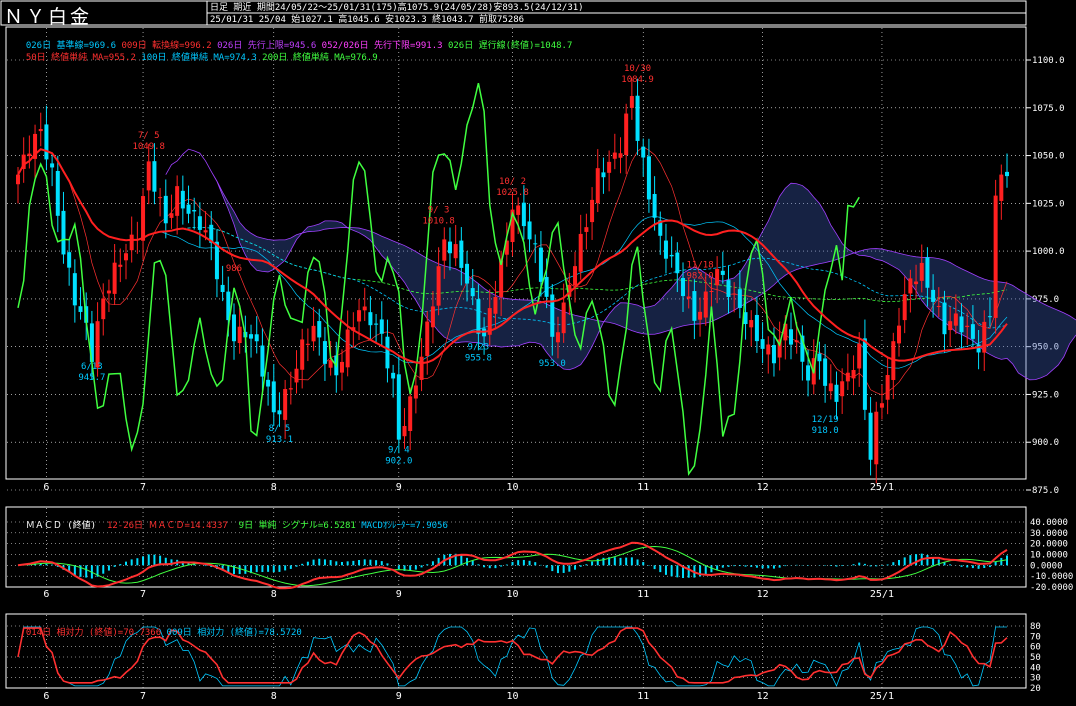 This screenshot has width=1076, height=706. What do you see at coordinates (167, 526) in the screenshot?
I see `legend-item: 12-26日 ＭＡＣＤ=14.4337` at bounding box center [167, 526].